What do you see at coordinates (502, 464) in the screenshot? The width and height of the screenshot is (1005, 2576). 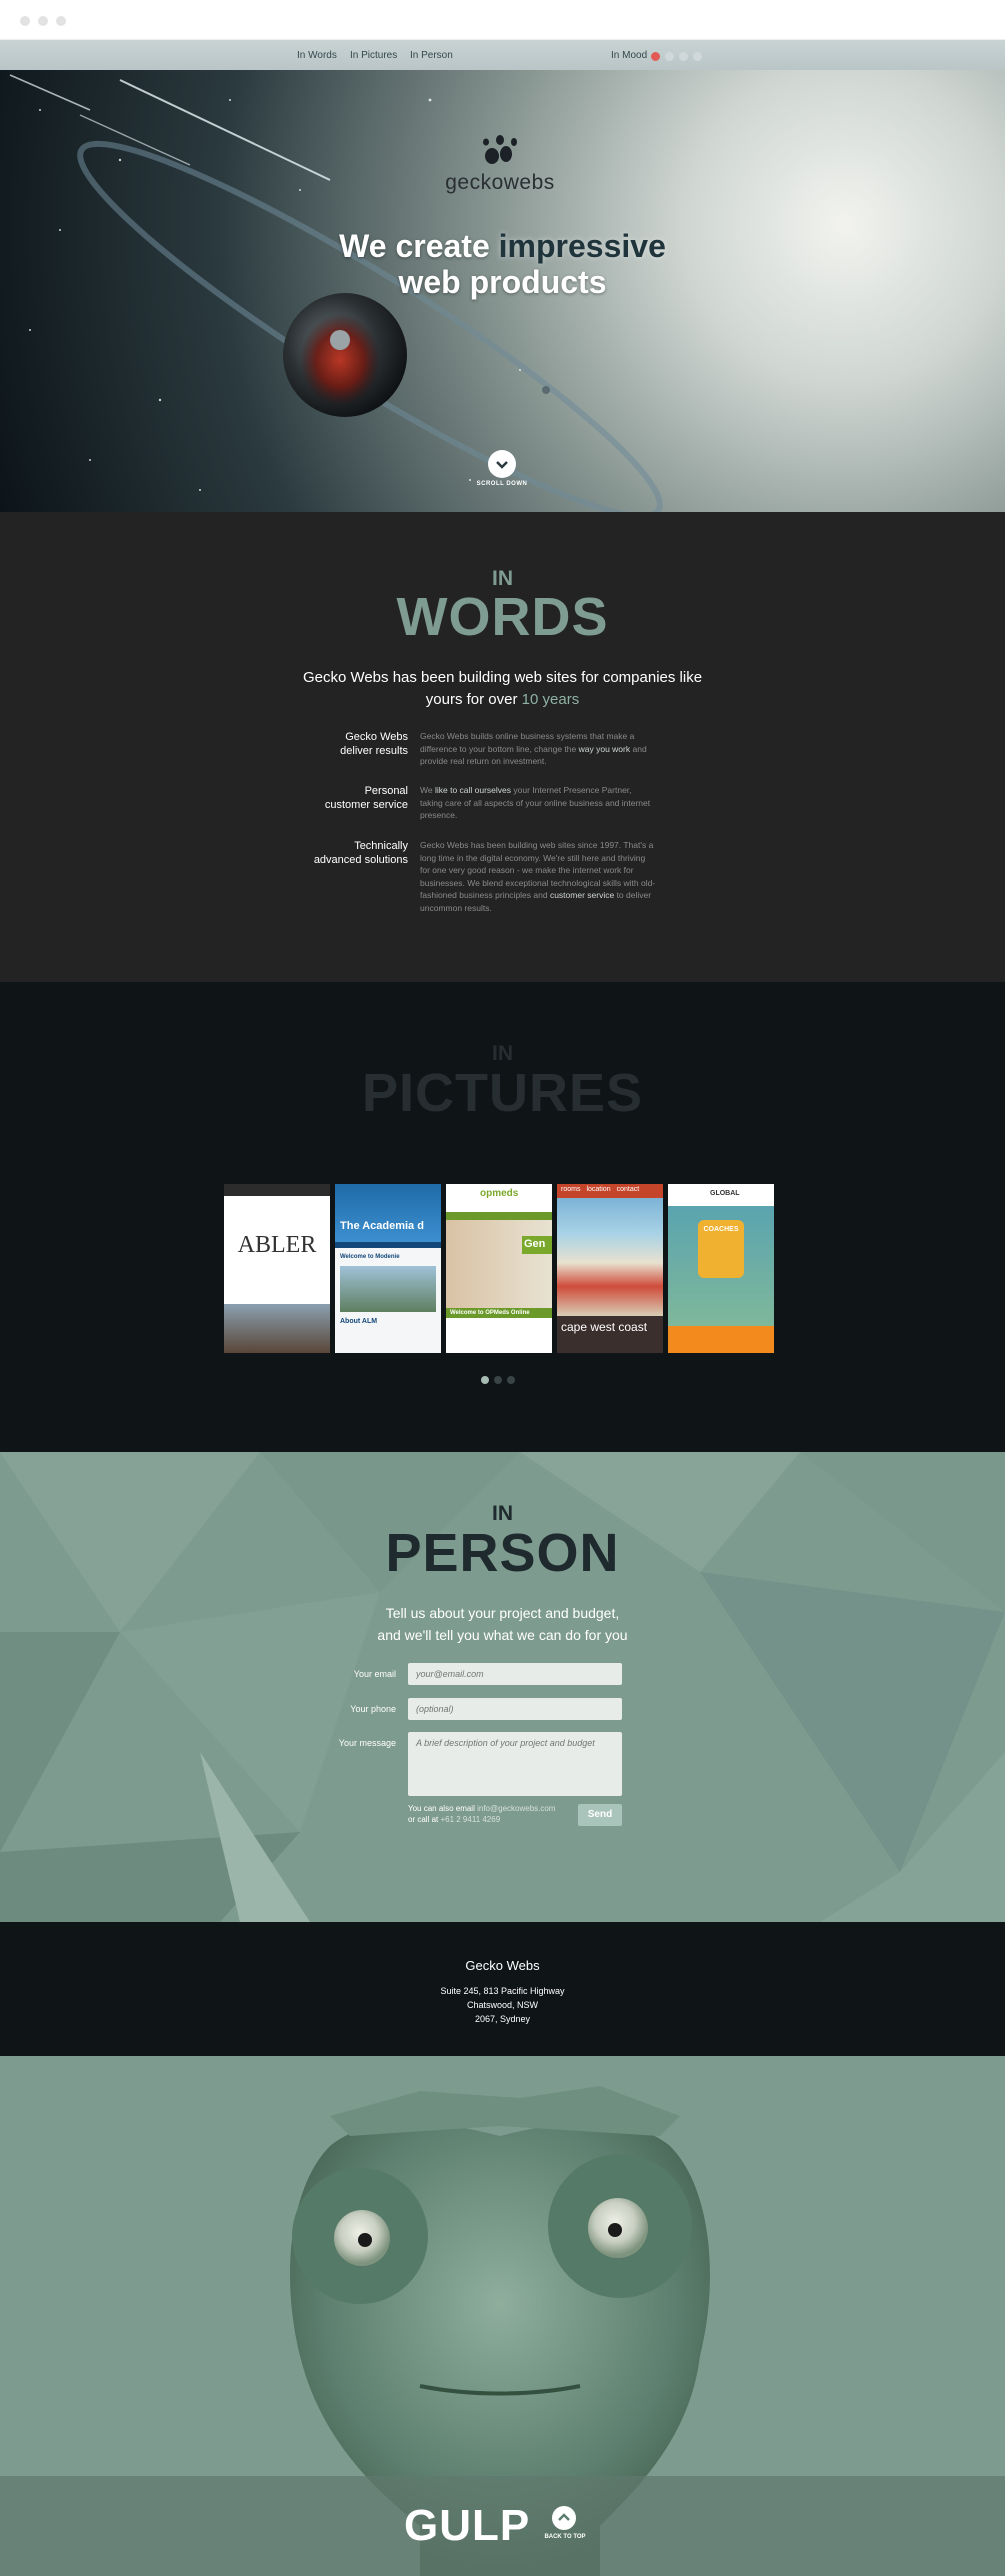 I see `scroll-down-button` at bounding box center [502, 464].